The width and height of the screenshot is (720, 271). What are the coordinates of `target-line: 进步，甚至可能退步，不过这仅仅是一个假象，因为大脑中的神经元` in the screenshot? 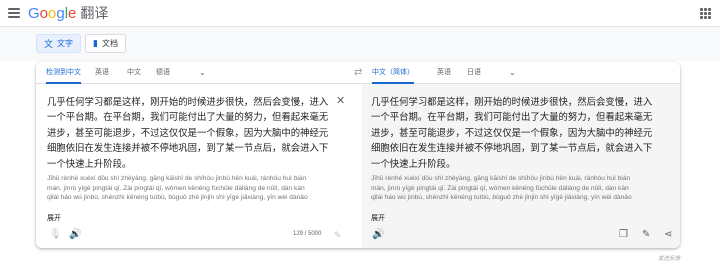 It's located at (512, 132).